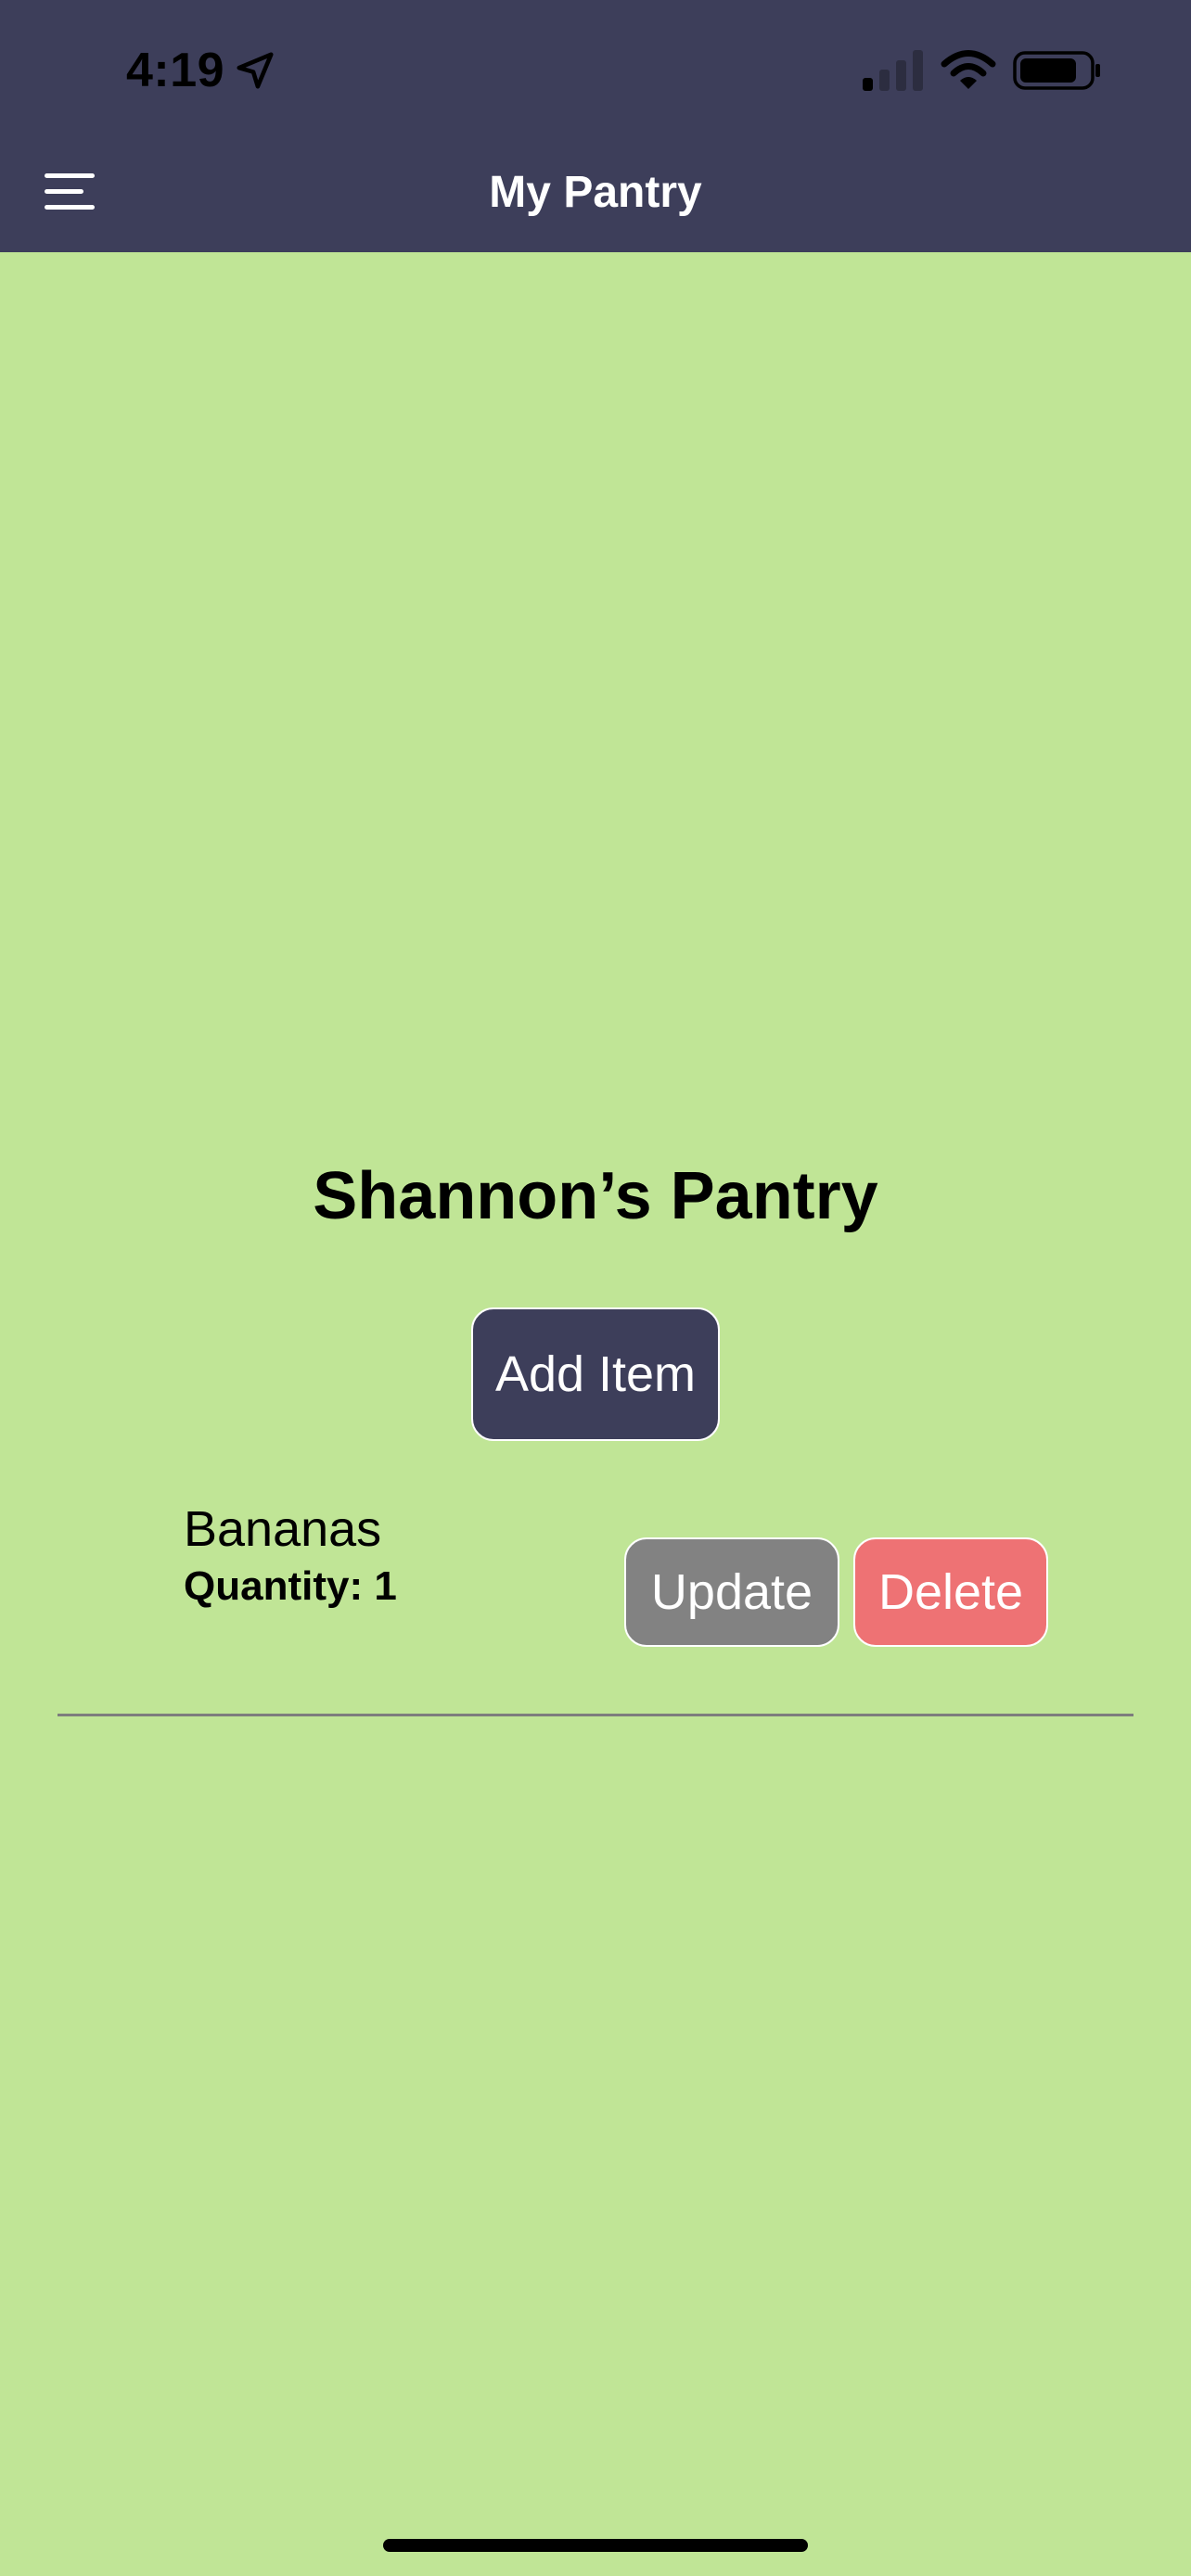  What do you see at coordinates (175, 71) in the screenshot?
I see `status-time-text: 4:19` at bounding box center [175, 71].